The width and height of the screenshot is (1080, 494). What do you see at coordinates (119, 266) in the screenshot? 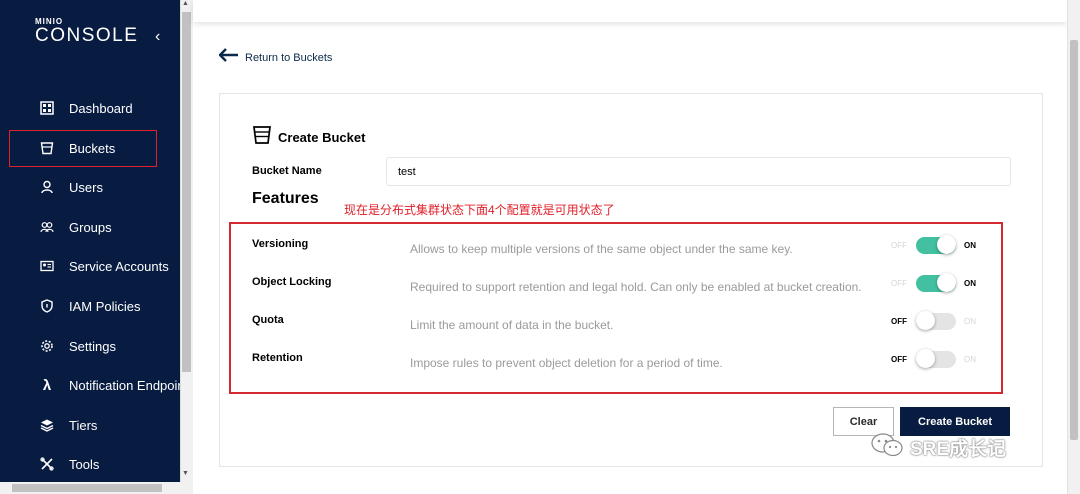
I see `sidebar-item-label: Service Accounts` at bounding box center [119, 266].